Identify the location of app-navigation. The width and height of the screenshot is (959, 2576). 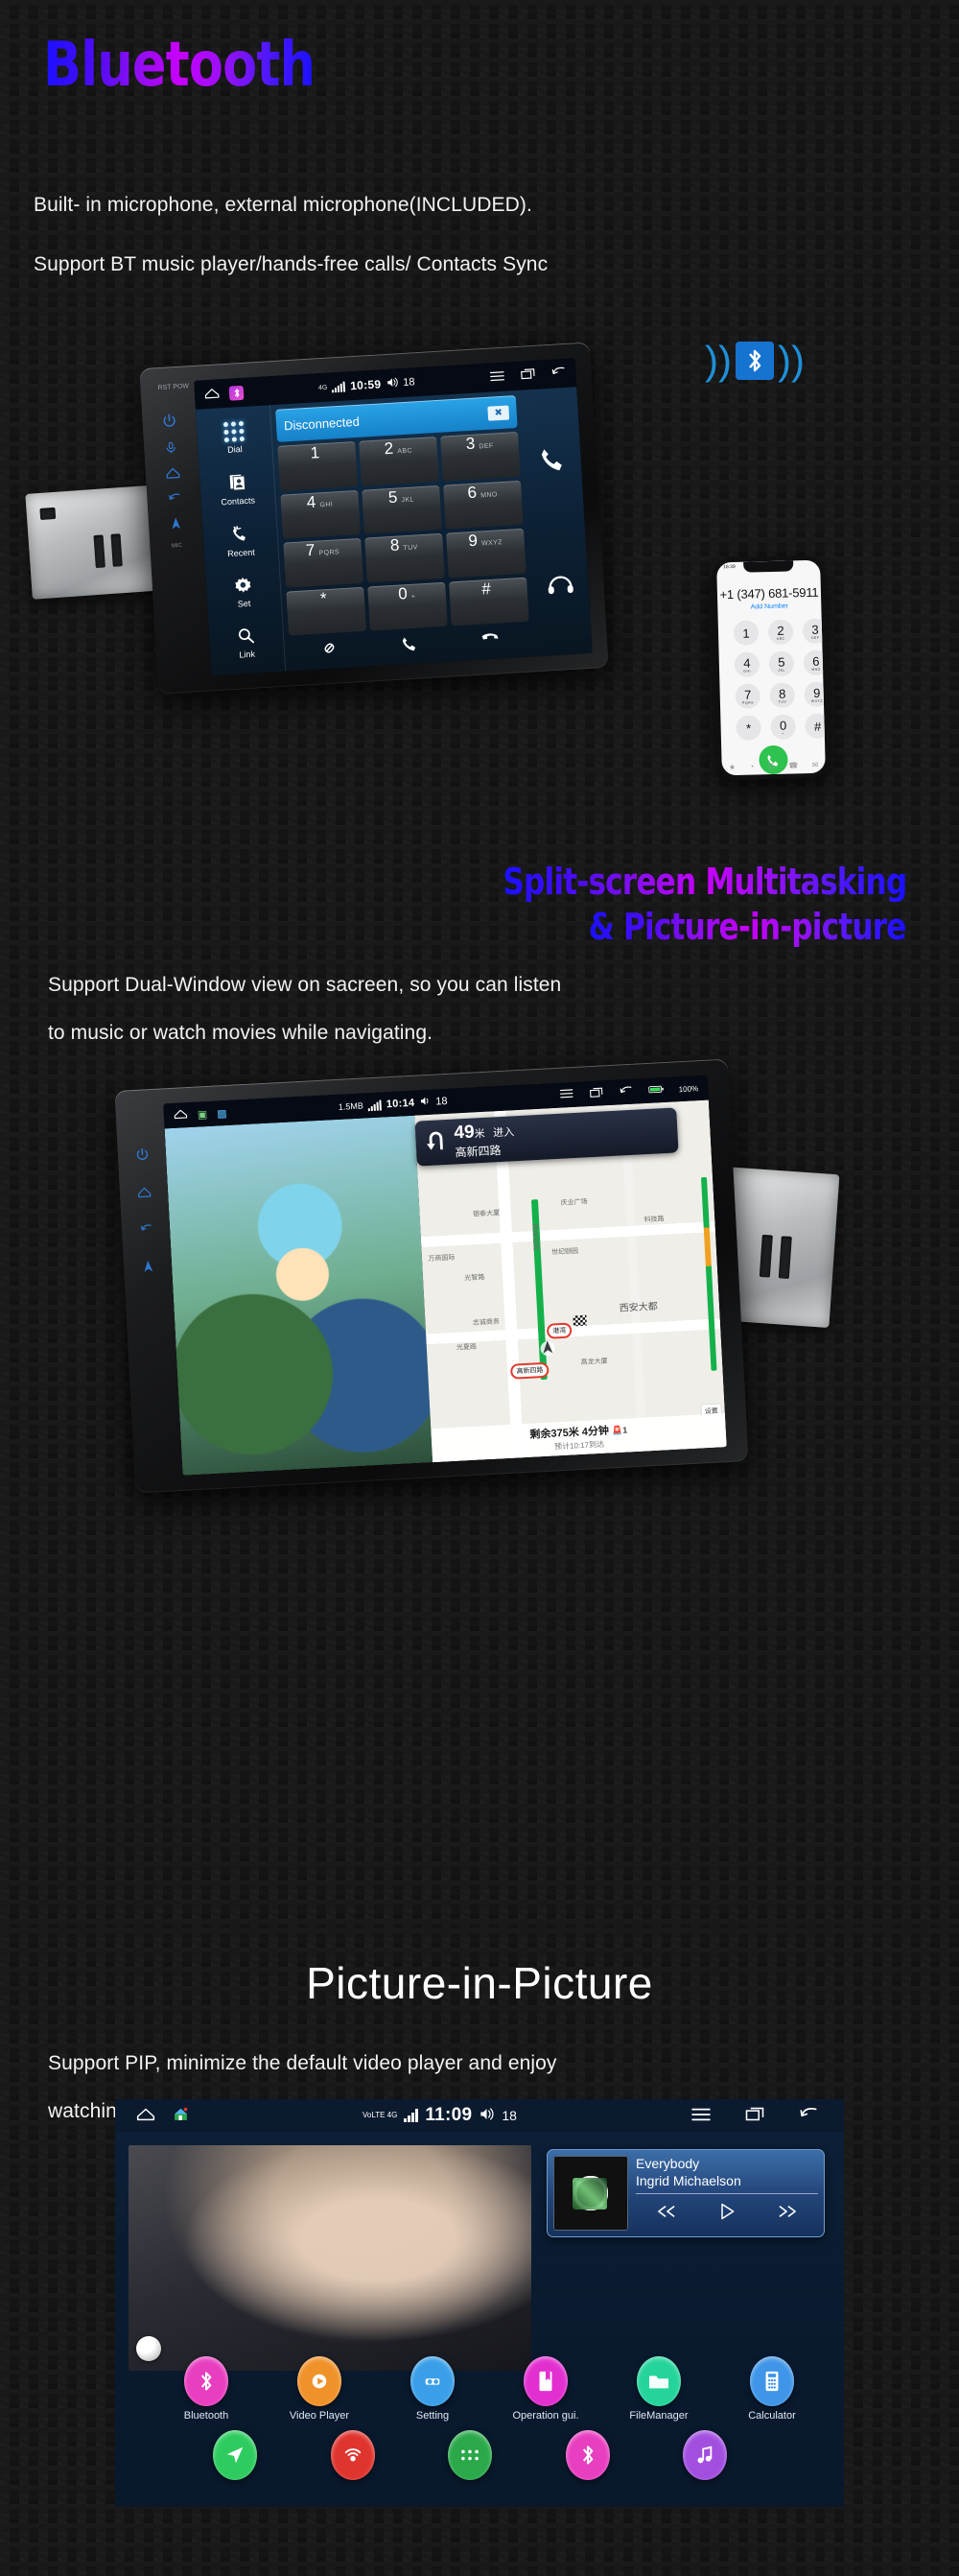
(235, 2455).